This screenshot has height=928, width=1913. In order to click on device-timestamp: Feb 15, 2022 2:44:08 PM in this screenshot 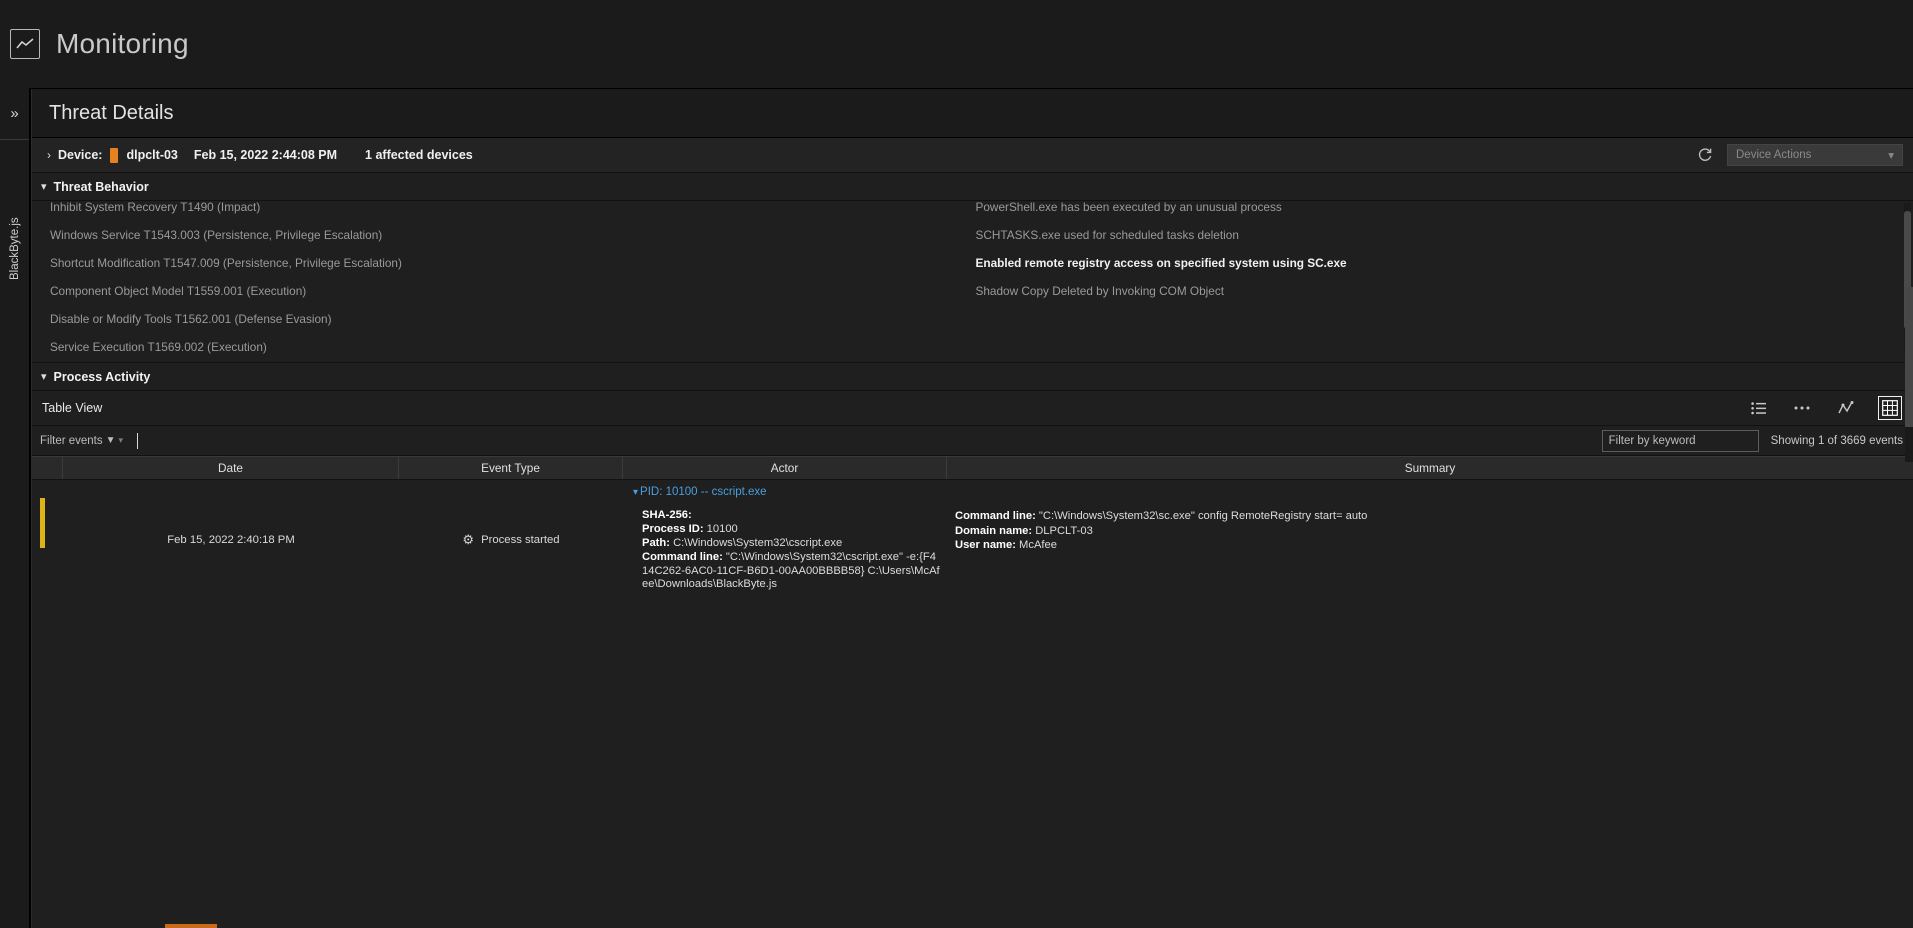, I will do `click(265, 155)`.